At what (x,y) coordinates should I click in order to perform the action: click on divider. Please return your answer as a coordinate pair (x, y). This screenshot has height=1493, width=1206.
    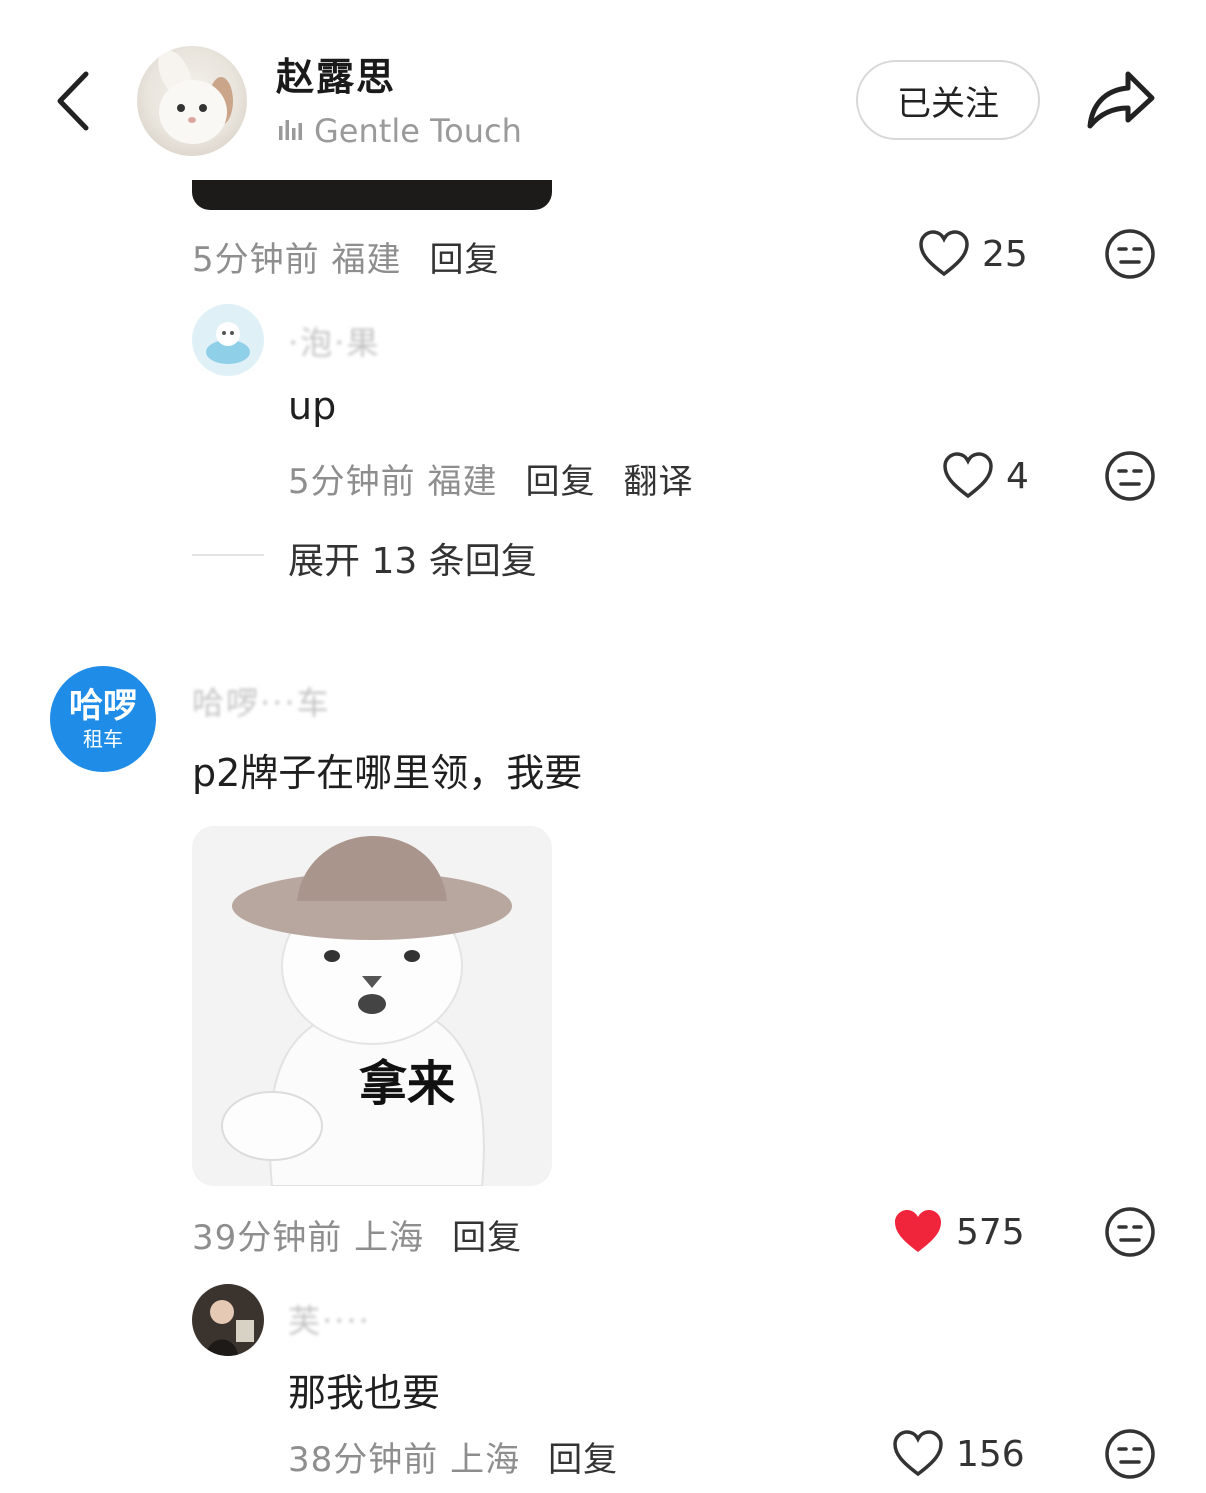
    Looking at the image, I should click on (228, 555).